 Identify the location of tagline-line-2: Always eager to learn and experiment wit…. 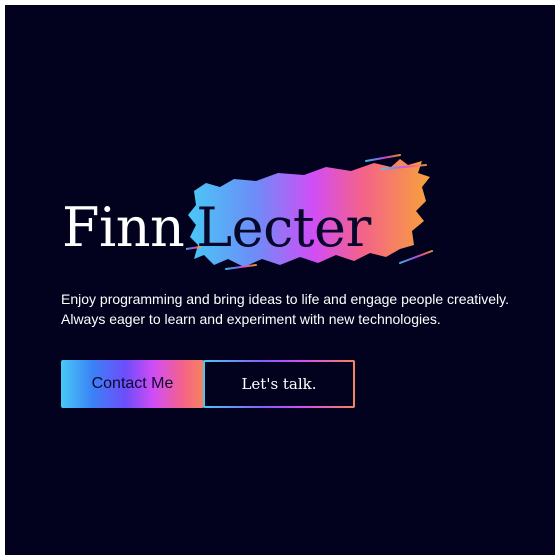
(251, 319).